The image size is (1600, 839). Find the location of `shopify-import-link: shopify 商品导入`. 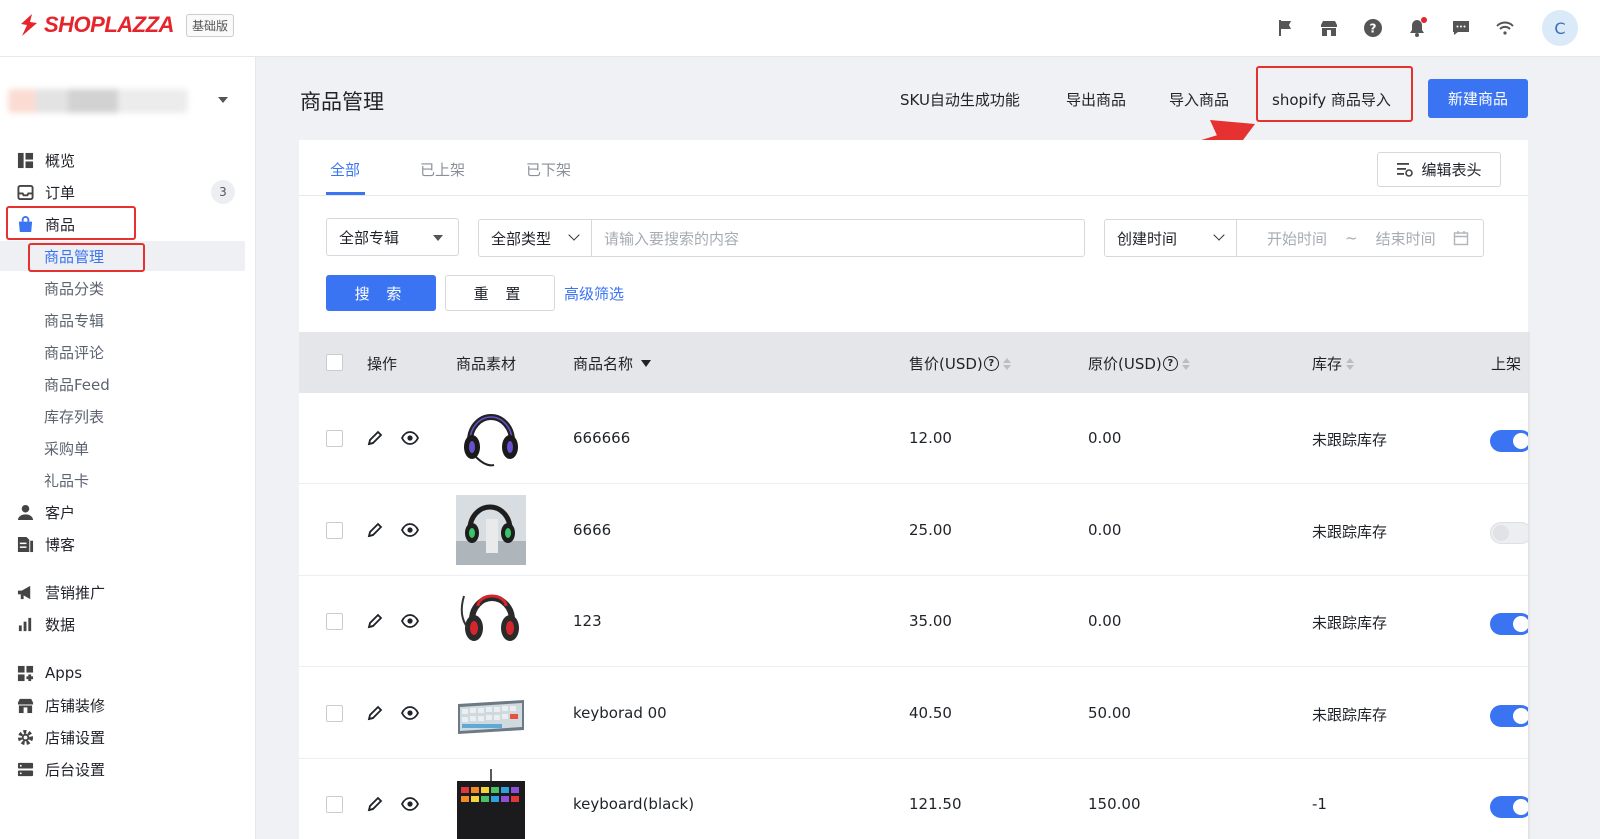

shopify-import-link: shopify 商品导入 is located at coordinates (1331, 99).